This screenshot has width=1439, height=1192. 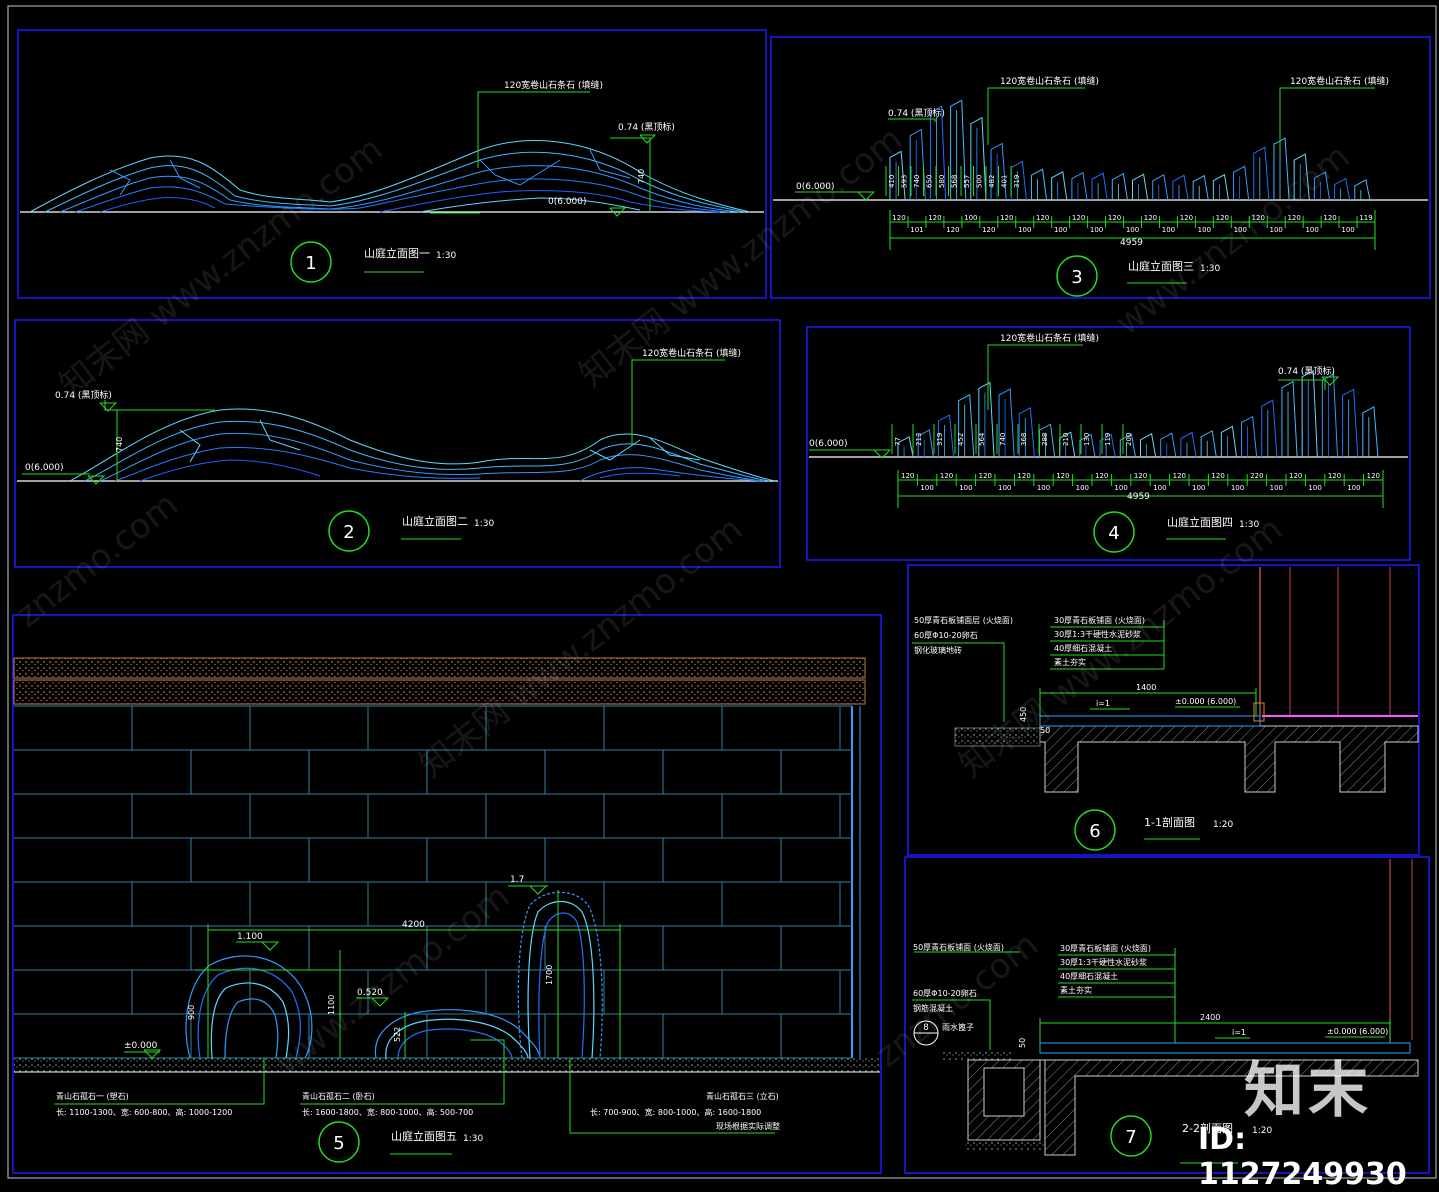 I want to click on v7-left-label-2: 60厚Φ10-20卵石, so click(x=945, y=993).